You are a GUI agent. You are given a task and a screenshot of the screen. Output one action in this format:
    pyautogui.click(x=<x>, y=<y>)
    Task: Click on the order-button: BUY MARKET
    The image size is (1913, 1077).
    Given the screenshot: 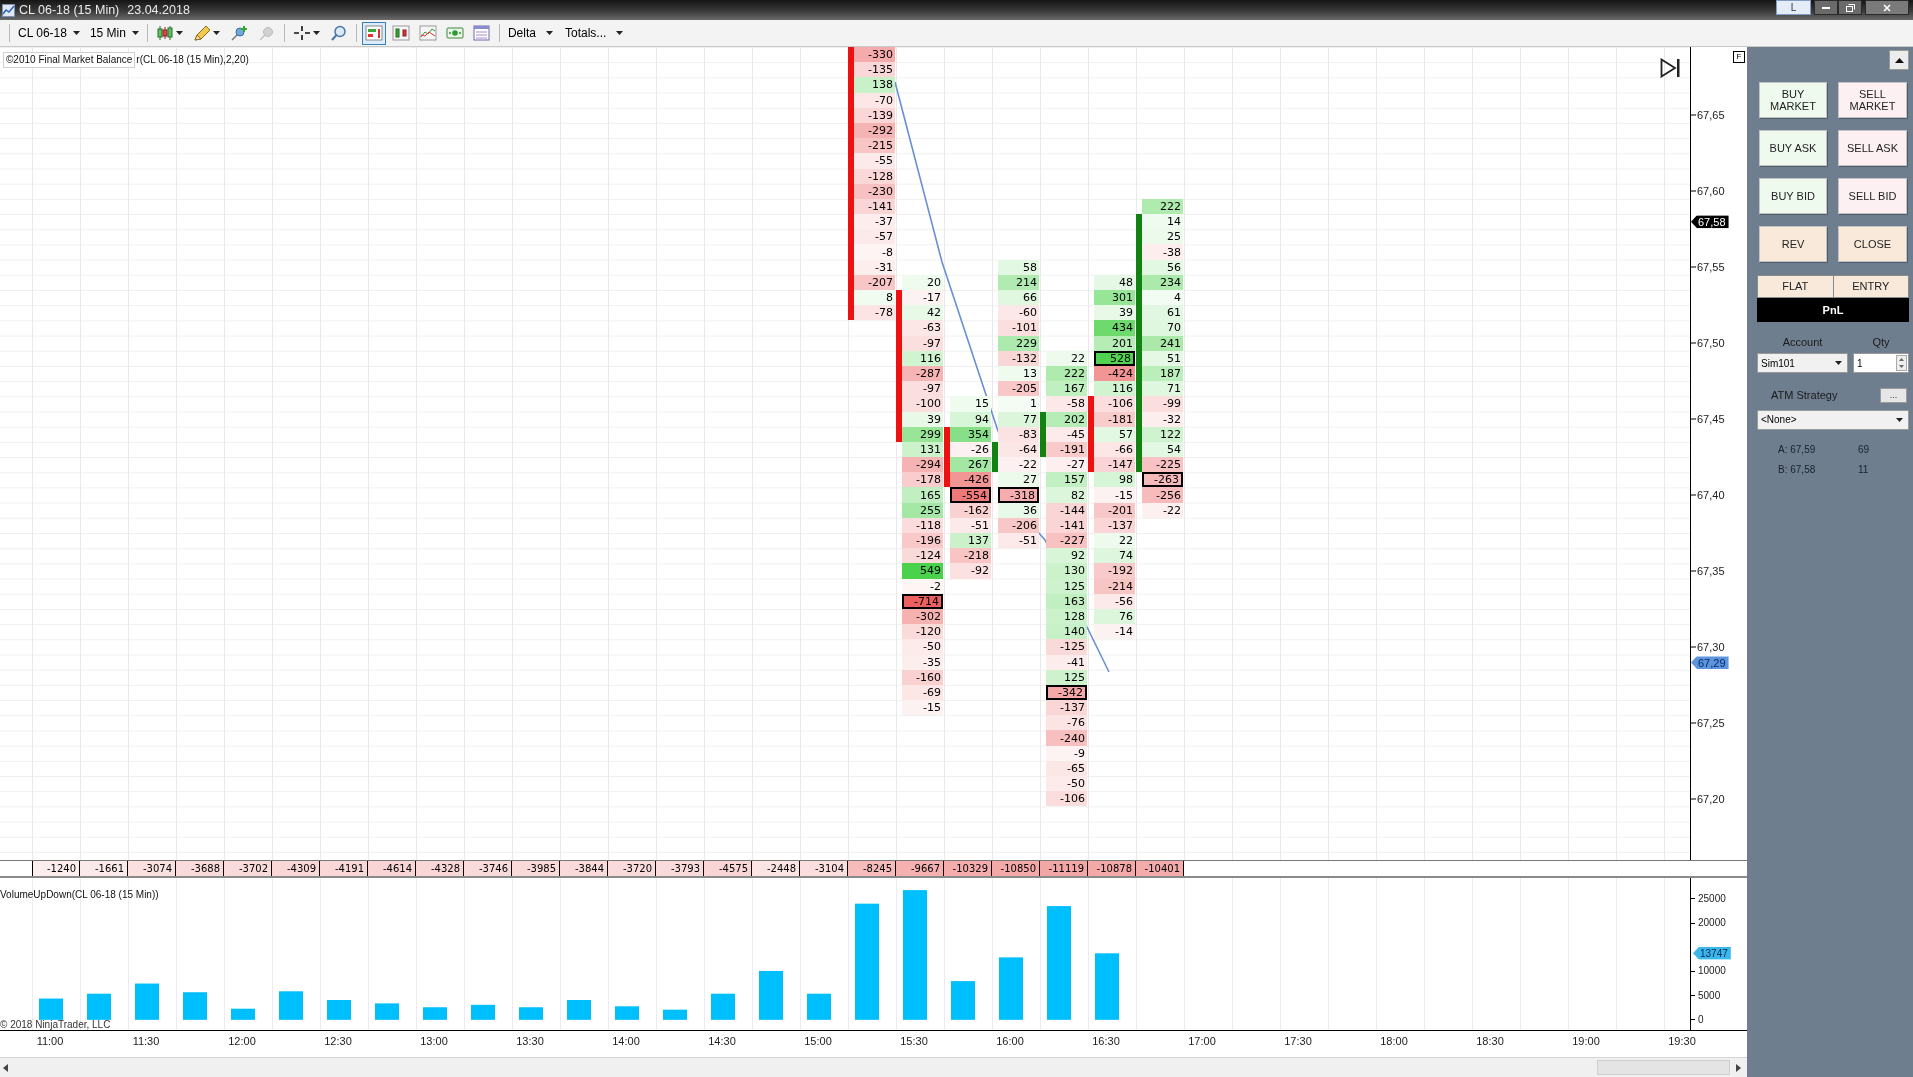 What is the action you would take?
    pyautogui.click(x=1793, y=100)
    